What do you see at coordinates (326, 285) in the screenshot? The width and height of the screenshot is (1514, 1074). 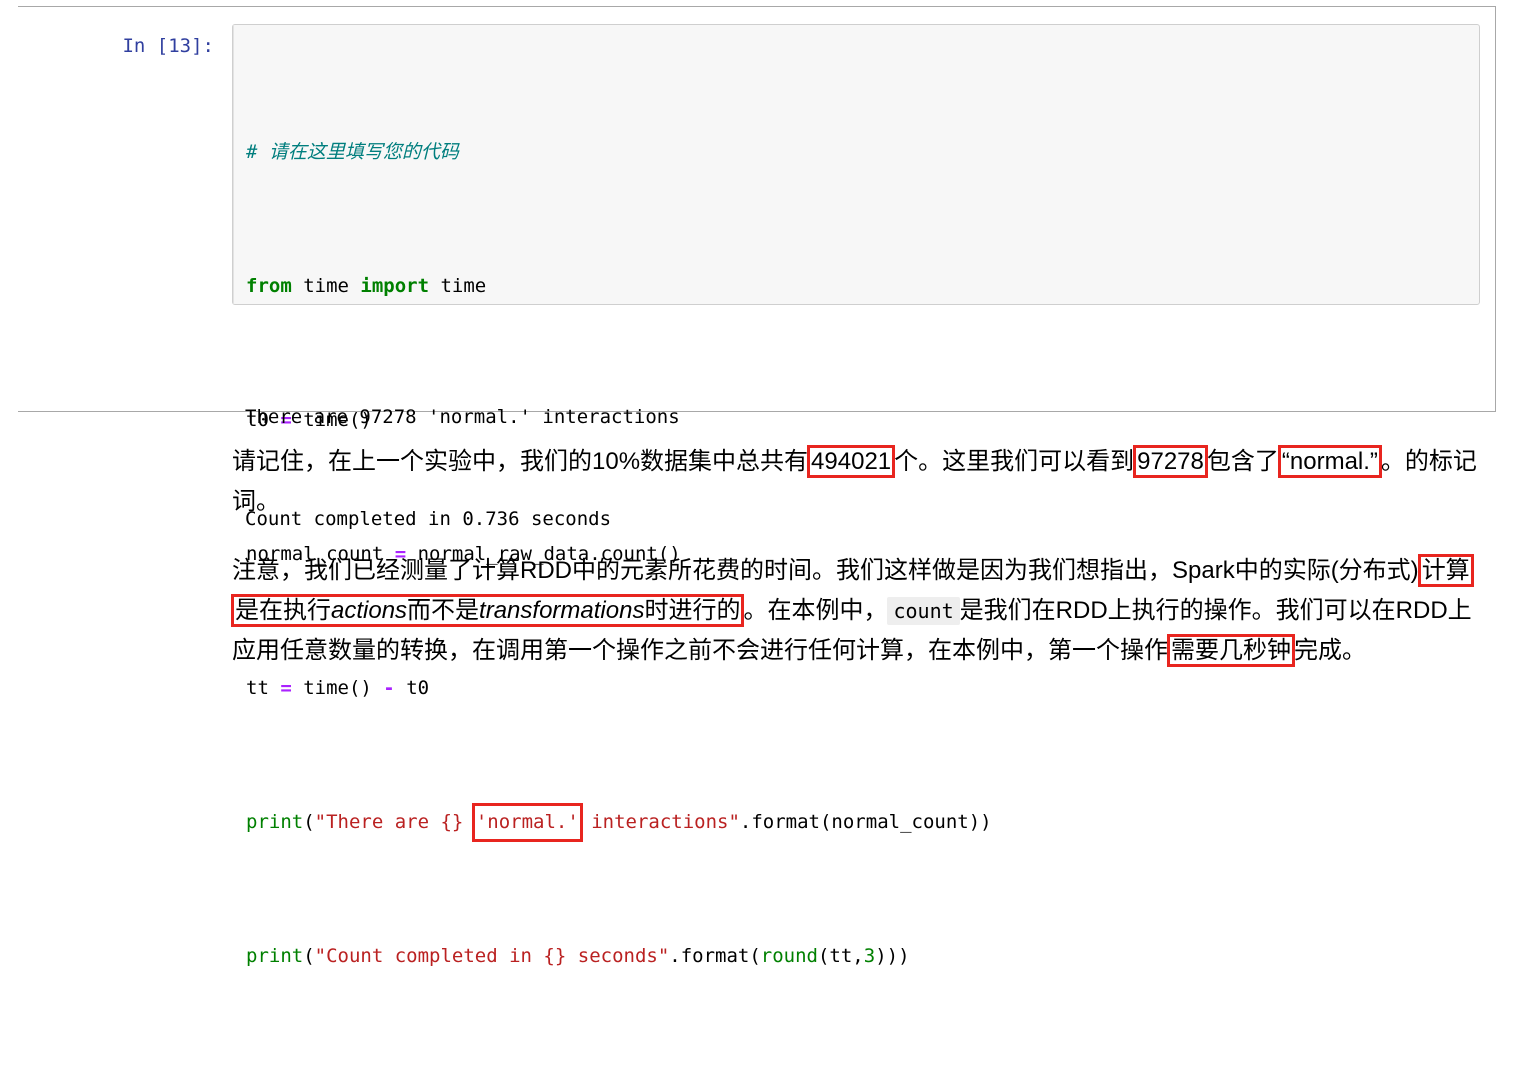 I see `module-time: time` at bounding box center [326, 285].